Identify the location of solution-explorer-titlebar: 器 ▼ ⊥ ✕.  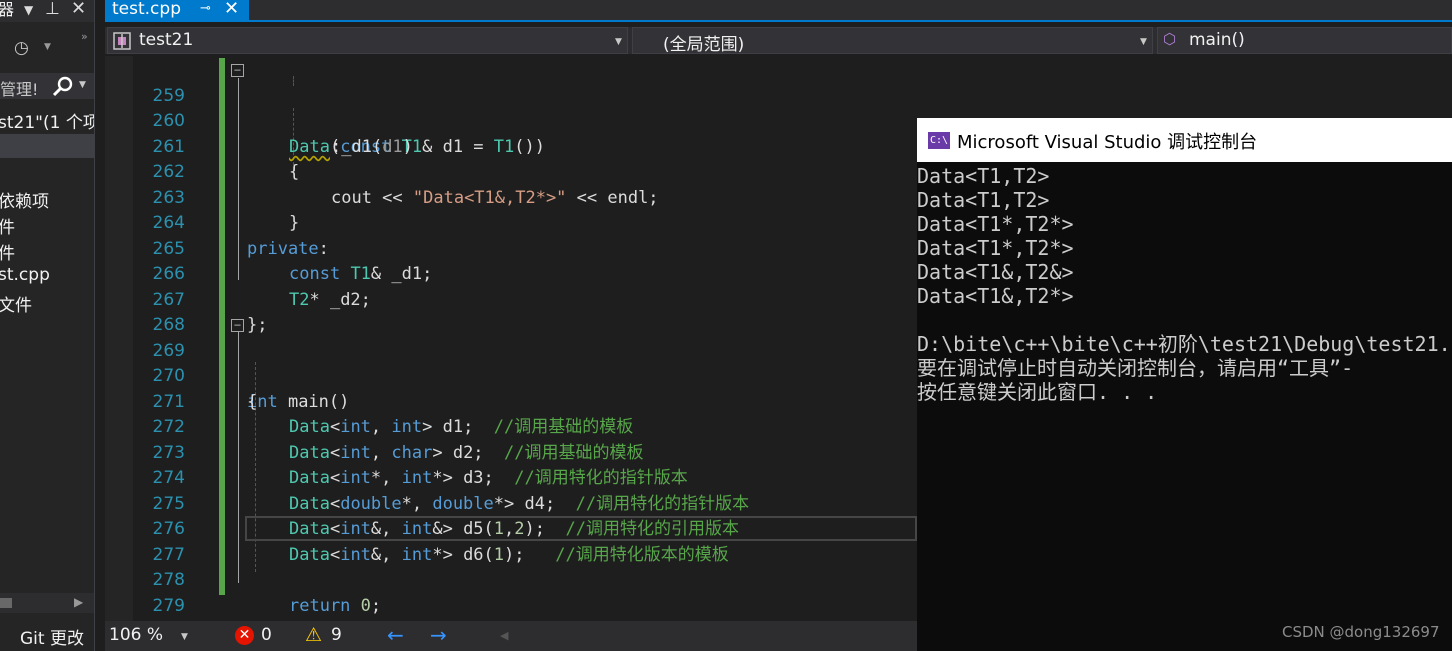
(47, 11).